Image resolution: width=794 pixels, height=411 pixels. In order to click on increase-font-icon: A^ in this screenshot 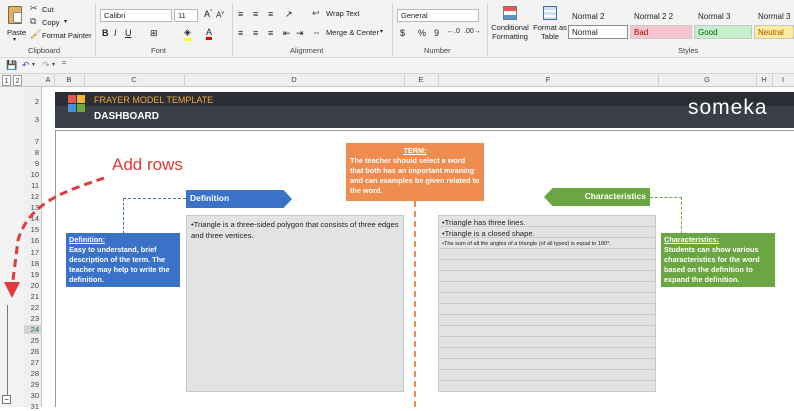, I will do `click(208, 14)`.